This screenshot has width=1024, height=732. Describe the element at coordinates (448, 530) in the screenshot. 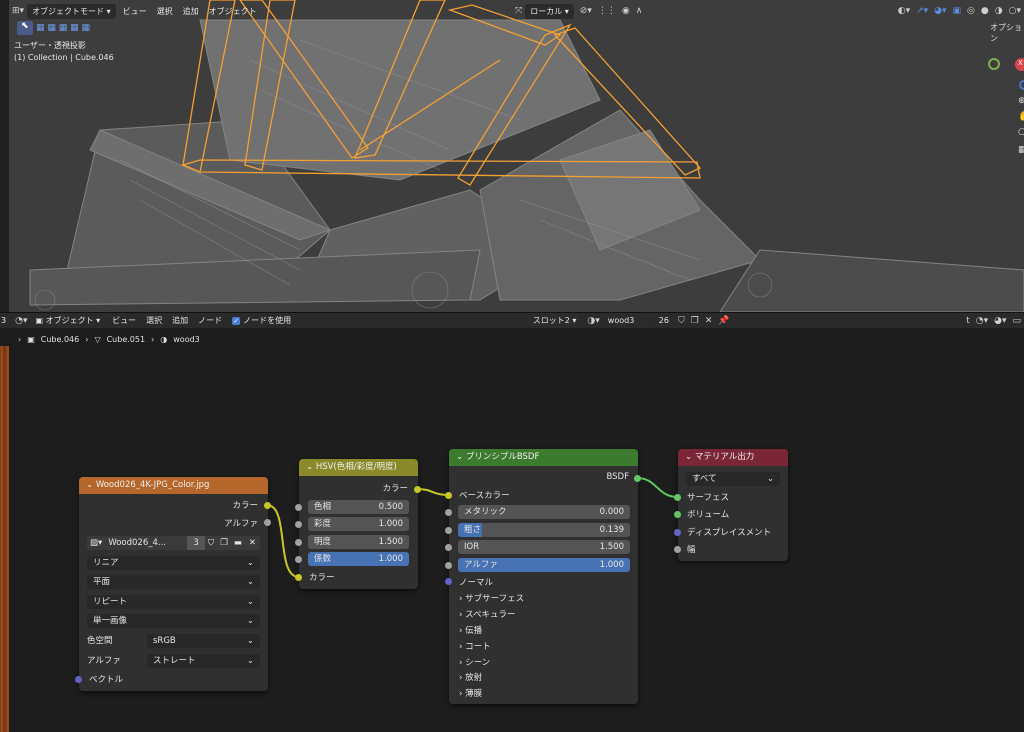

I see `socket-roughness-in` at that location.